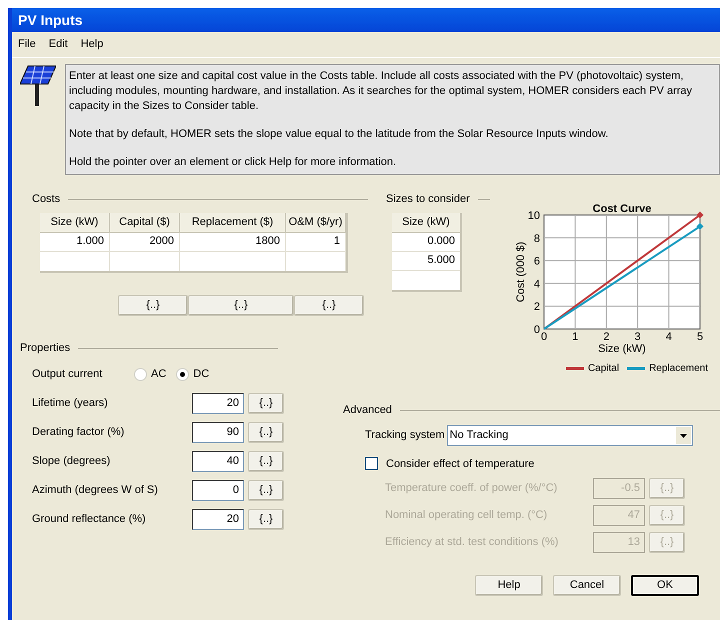 The width and height of the screenshot is (720, 620). What do you see at coordinates (218, 490) in the screenshot?
I see `input-field: 0` at bounding box center [218, 490].